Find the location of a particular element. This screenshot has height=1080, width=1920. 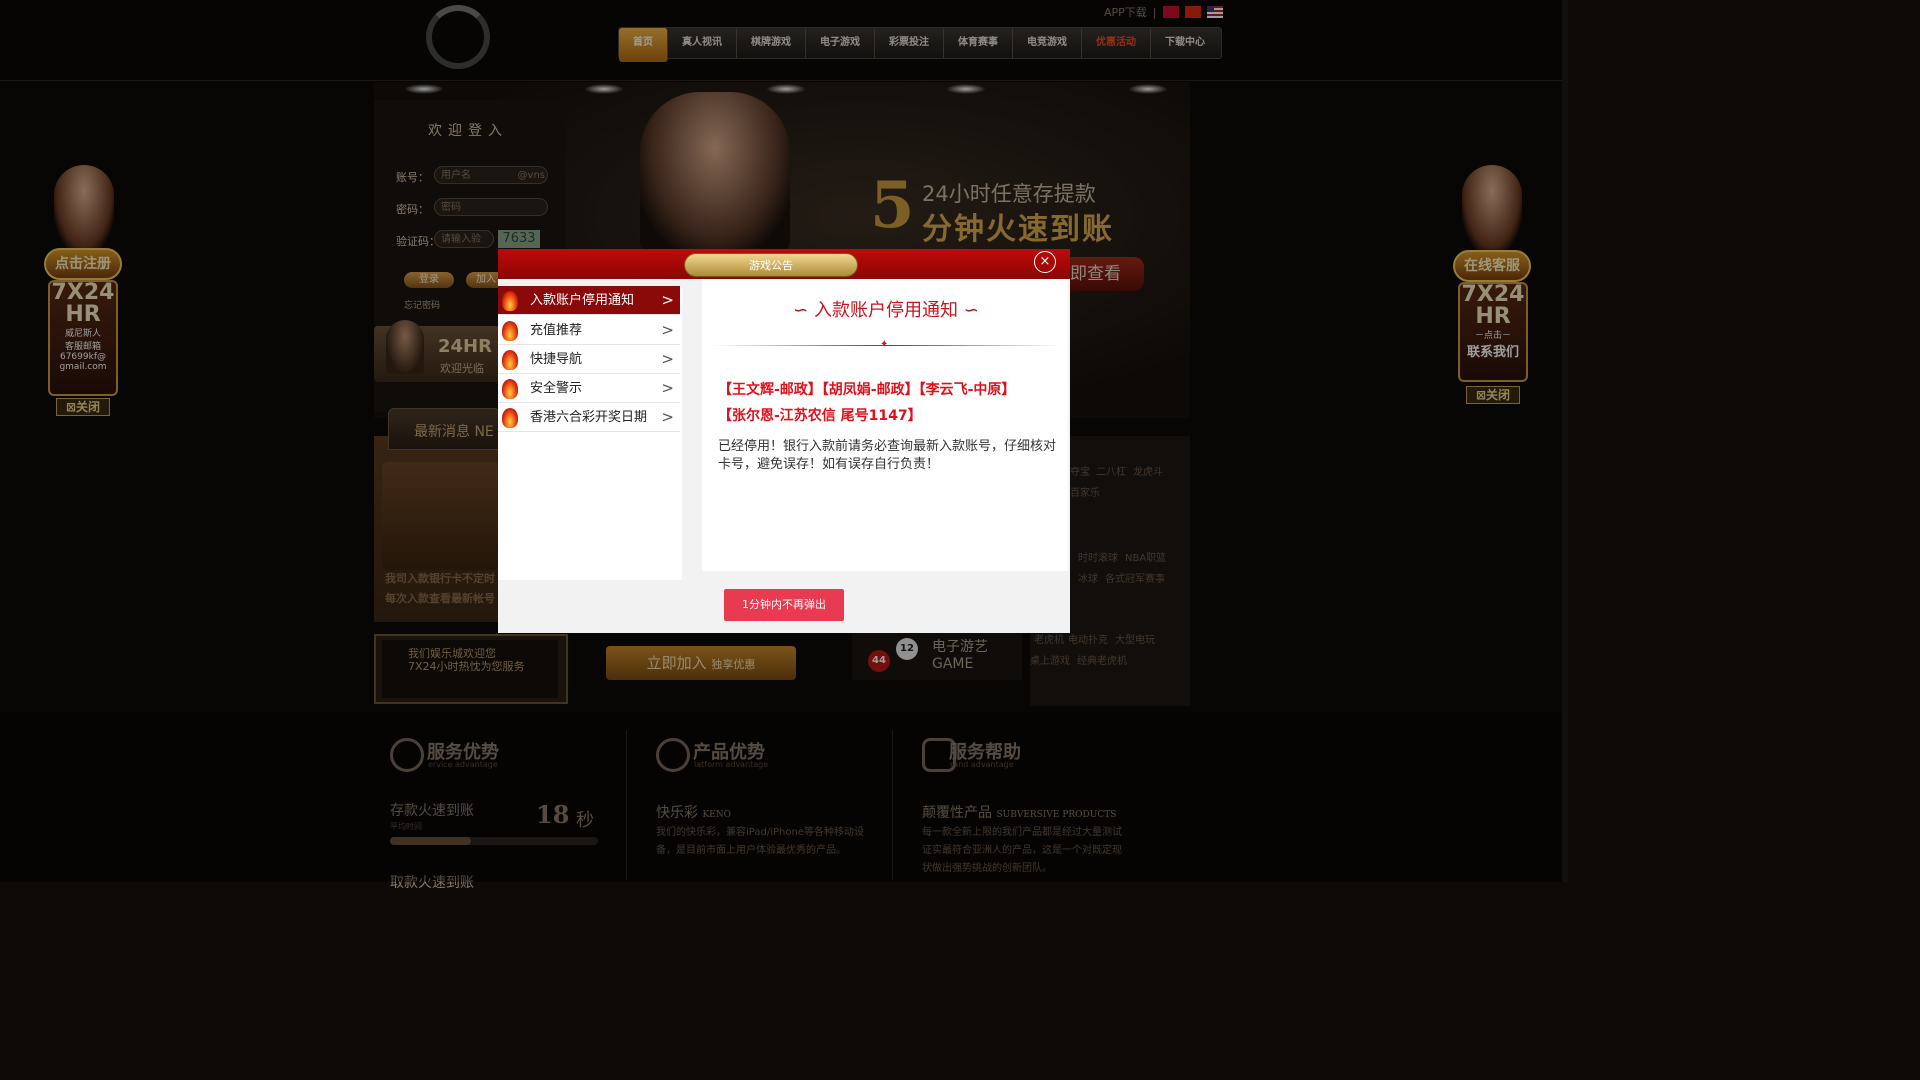

menu-item-quick-nav: 快捷导航 > is located at coordinates (589, 359).